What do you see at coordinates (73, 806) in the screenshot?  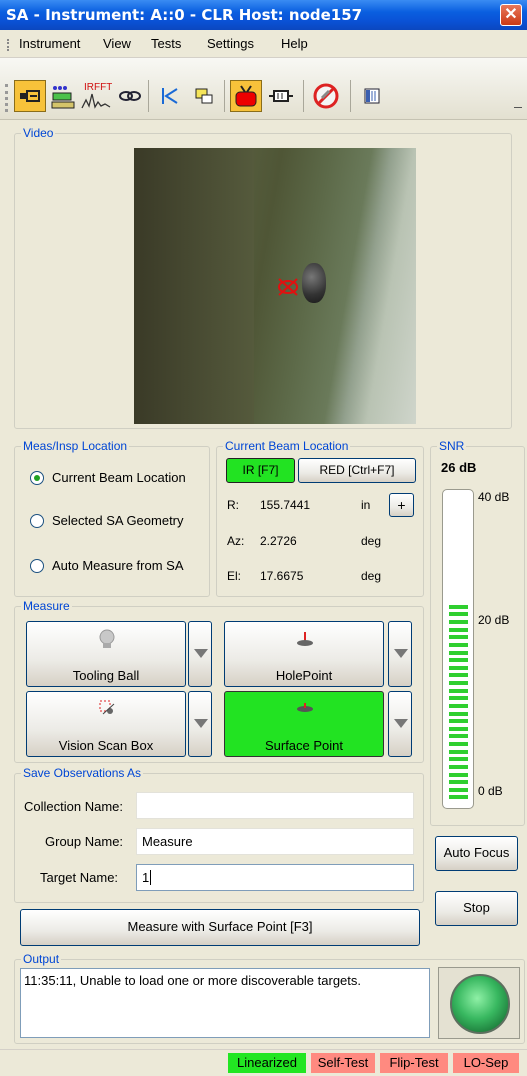 I see `collection-name-label: Collection Name:` at bounding box center [73, 806].